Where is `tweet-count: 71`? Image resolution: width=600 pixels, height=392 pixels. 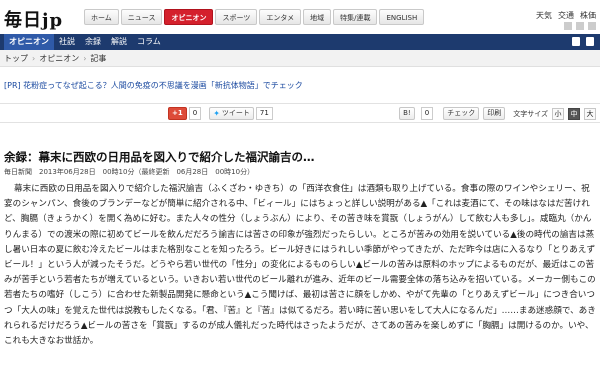 tweet-count: 71 is located at coordinates (264, 113).